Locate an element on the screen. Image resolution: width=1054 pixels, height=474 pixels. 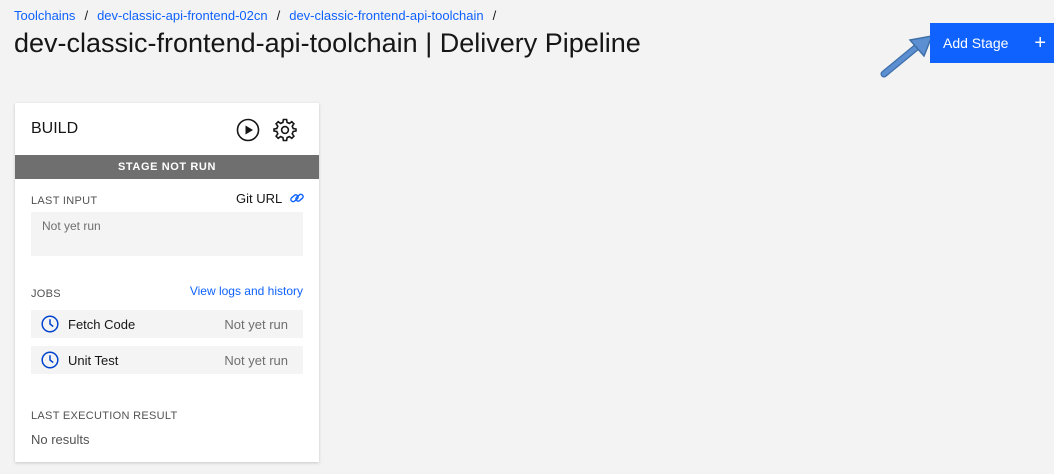
stage-status-bar: STAGE NOT RUN is located at coordinates (167, 167).